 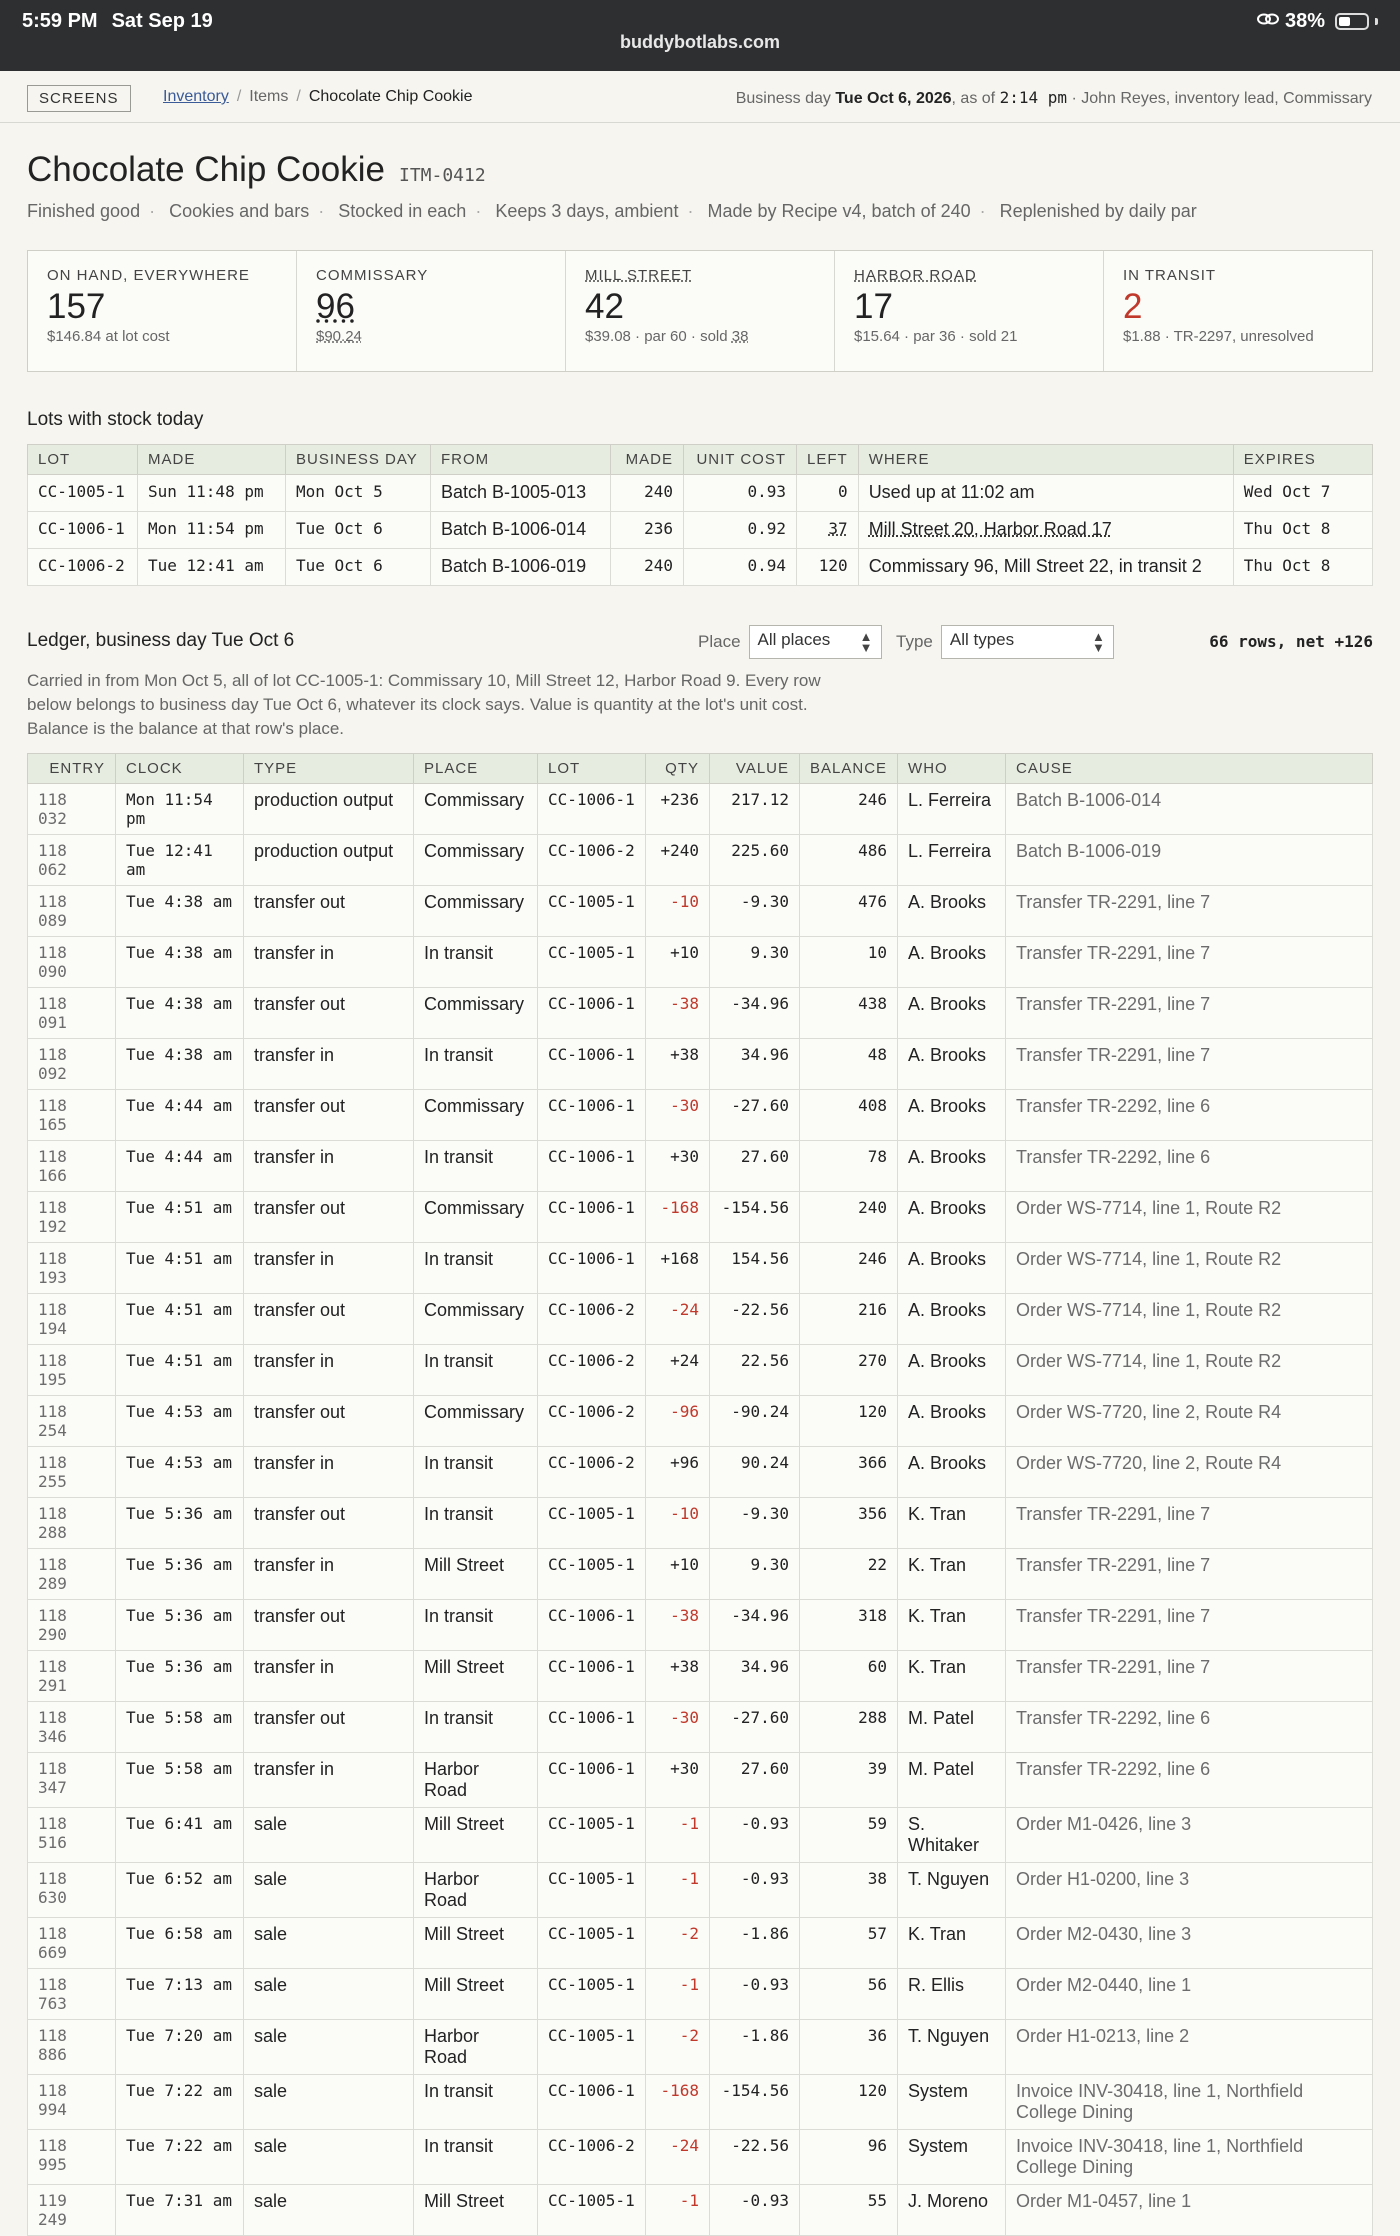 I want to click on ledger-cell: 486, so click(x=848, y=860).